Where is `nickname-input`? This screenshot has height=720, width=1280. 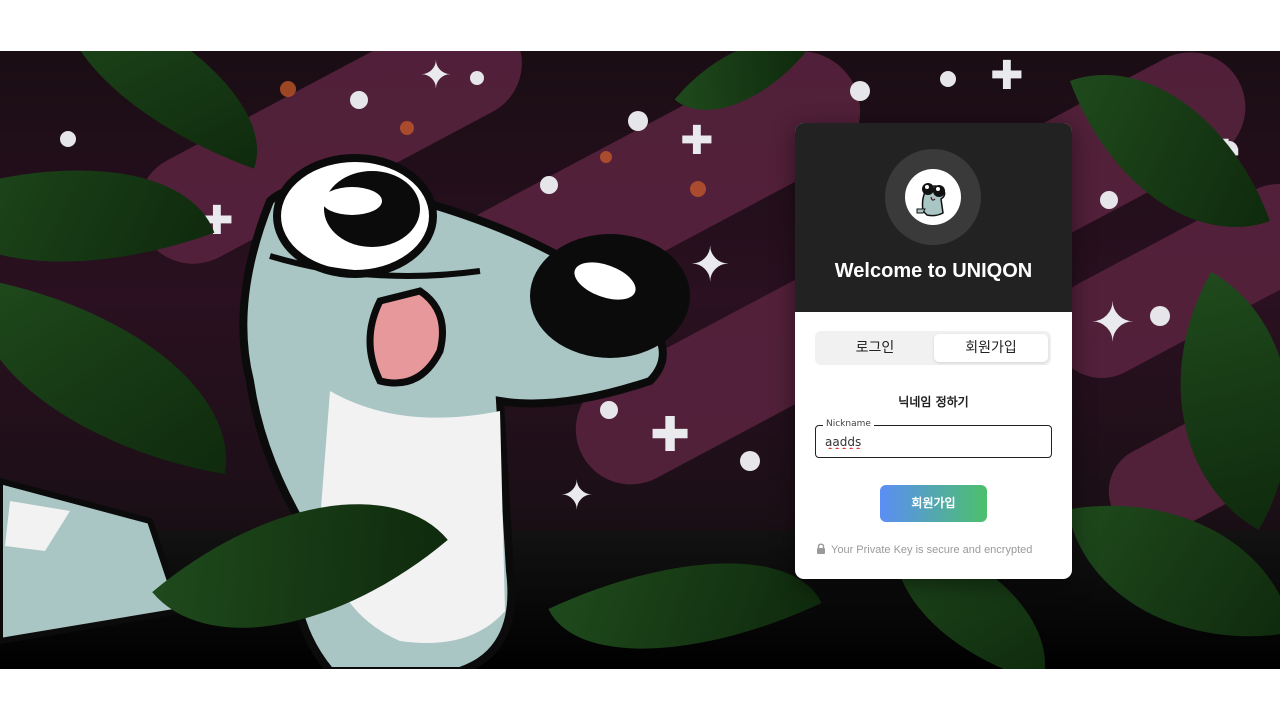
nickname-input is located at coordinates (930, 442).